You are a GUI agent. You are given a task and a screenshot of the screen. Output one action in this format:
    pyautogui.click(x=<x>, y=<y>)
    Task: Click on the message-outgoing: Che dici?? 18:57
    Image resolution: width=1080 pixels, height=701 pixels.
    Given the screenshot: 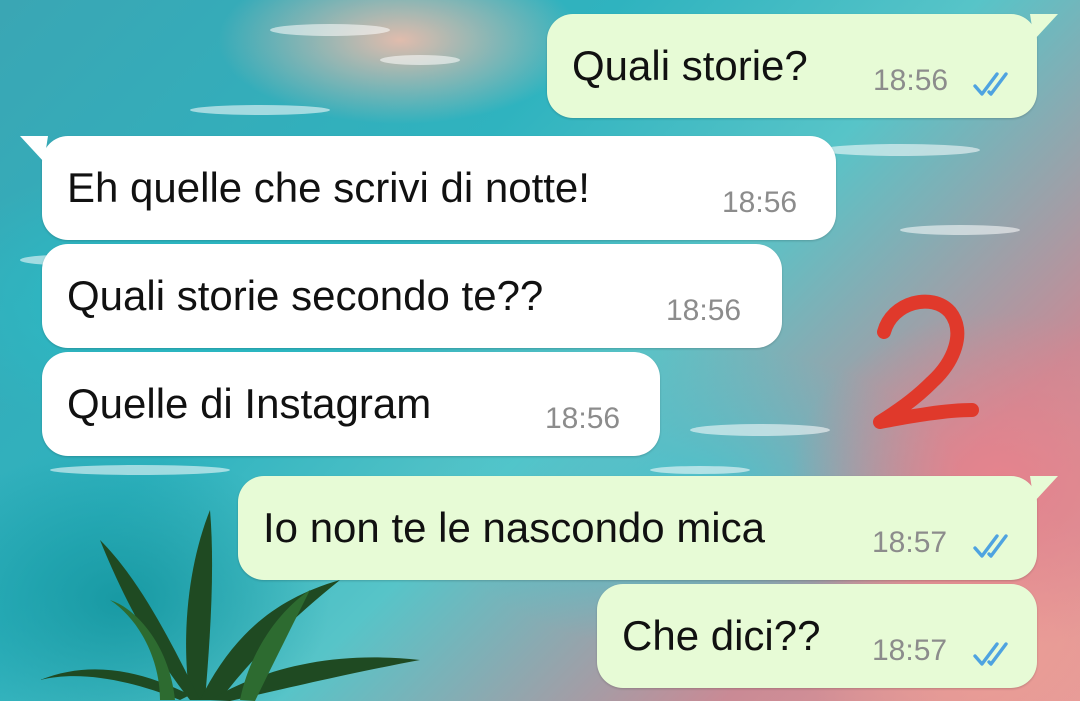 What is the action you would take?
    pyautogui.click(x=817, y=636)
    